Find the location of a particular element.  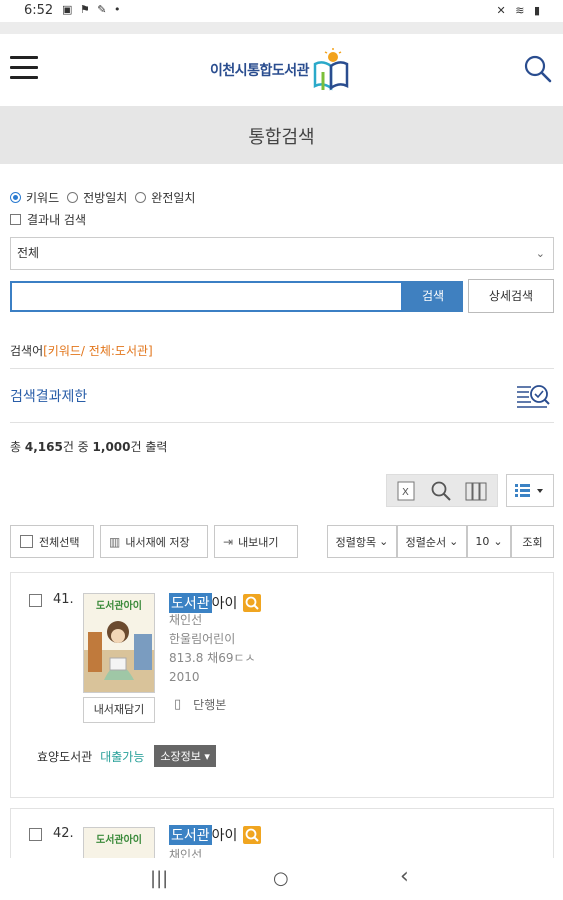

count-prefix: 총 is located at coordinates (17, 447).